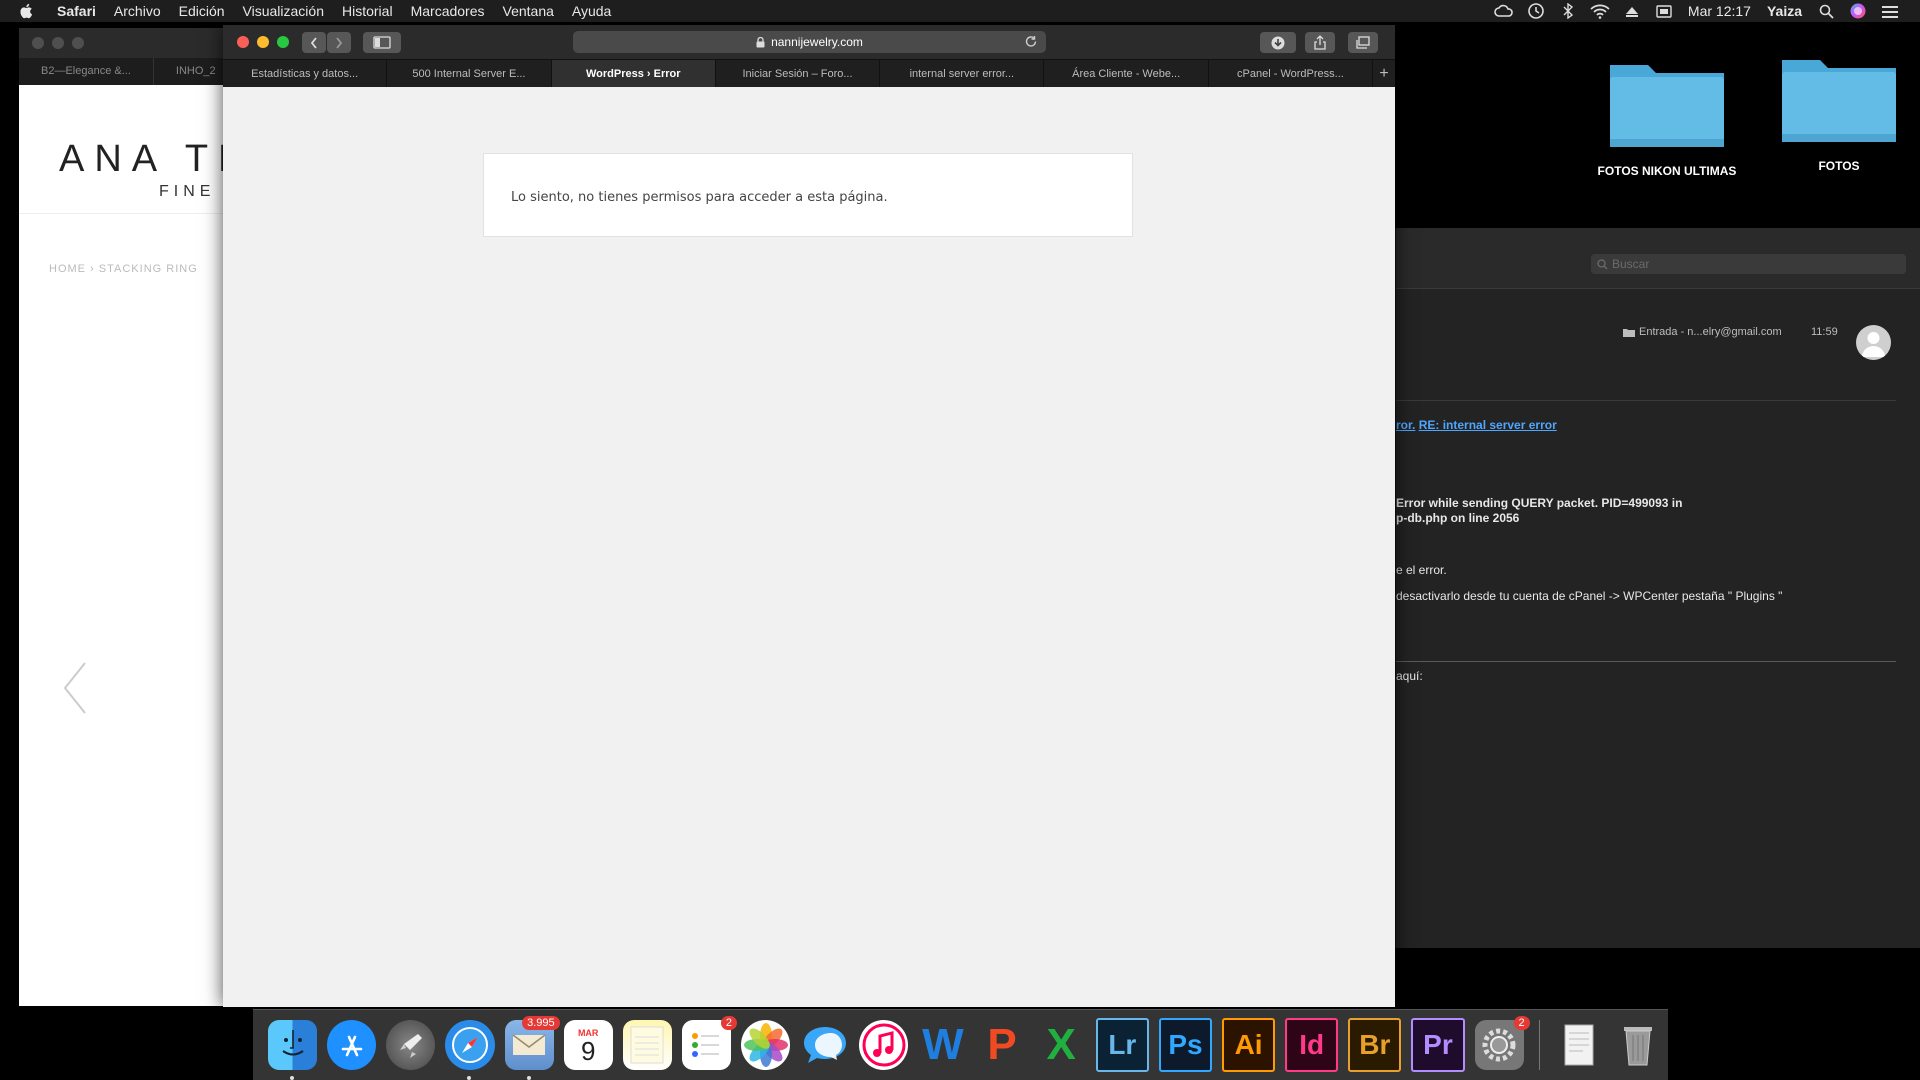 This screenshot has width=1920, height=1080. Describe the element at coordinates (1667, 116) in the screenshot. I see `desktop-folder-fotos-nikon: FOTOS NIKON ULTIMAS` at that location.